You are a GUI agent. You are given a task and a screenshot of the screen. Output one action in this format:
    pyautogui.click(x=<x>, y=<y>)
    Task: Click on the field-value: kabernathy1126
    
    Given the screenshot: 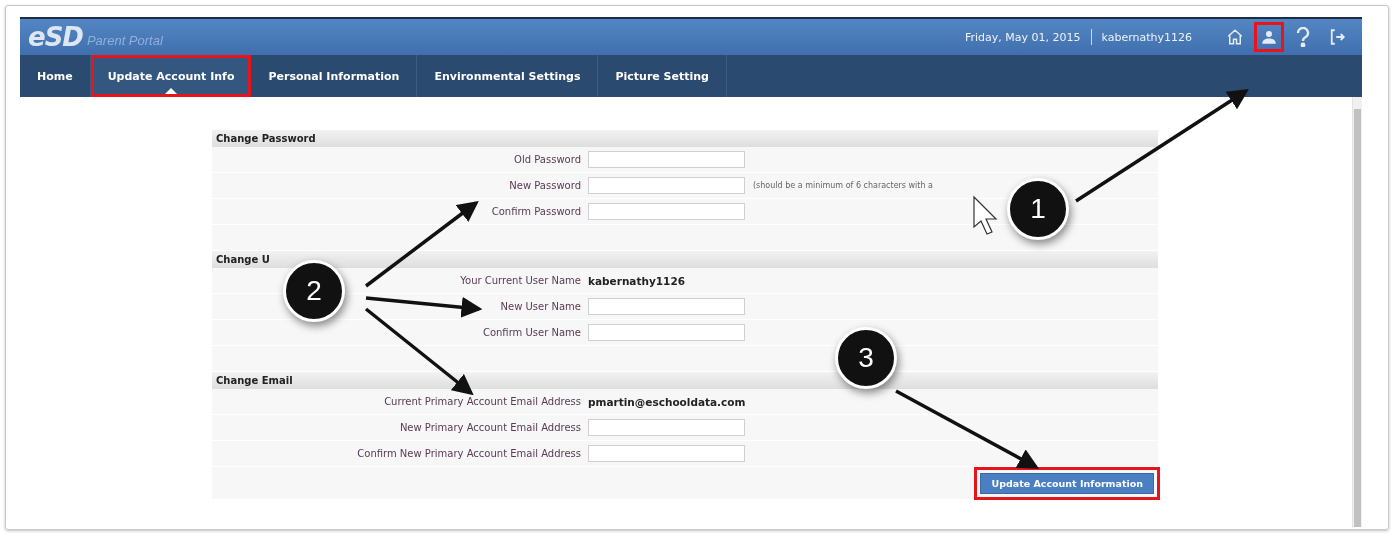 What is the action you would take?
    pyautogui.click(x=636, y=280)
    